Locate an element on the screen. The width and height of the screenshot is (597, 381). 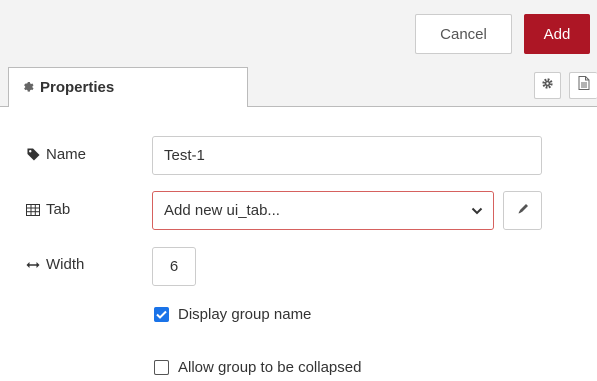
tab-properties-label: Properties is located at coordinates (77, 87).